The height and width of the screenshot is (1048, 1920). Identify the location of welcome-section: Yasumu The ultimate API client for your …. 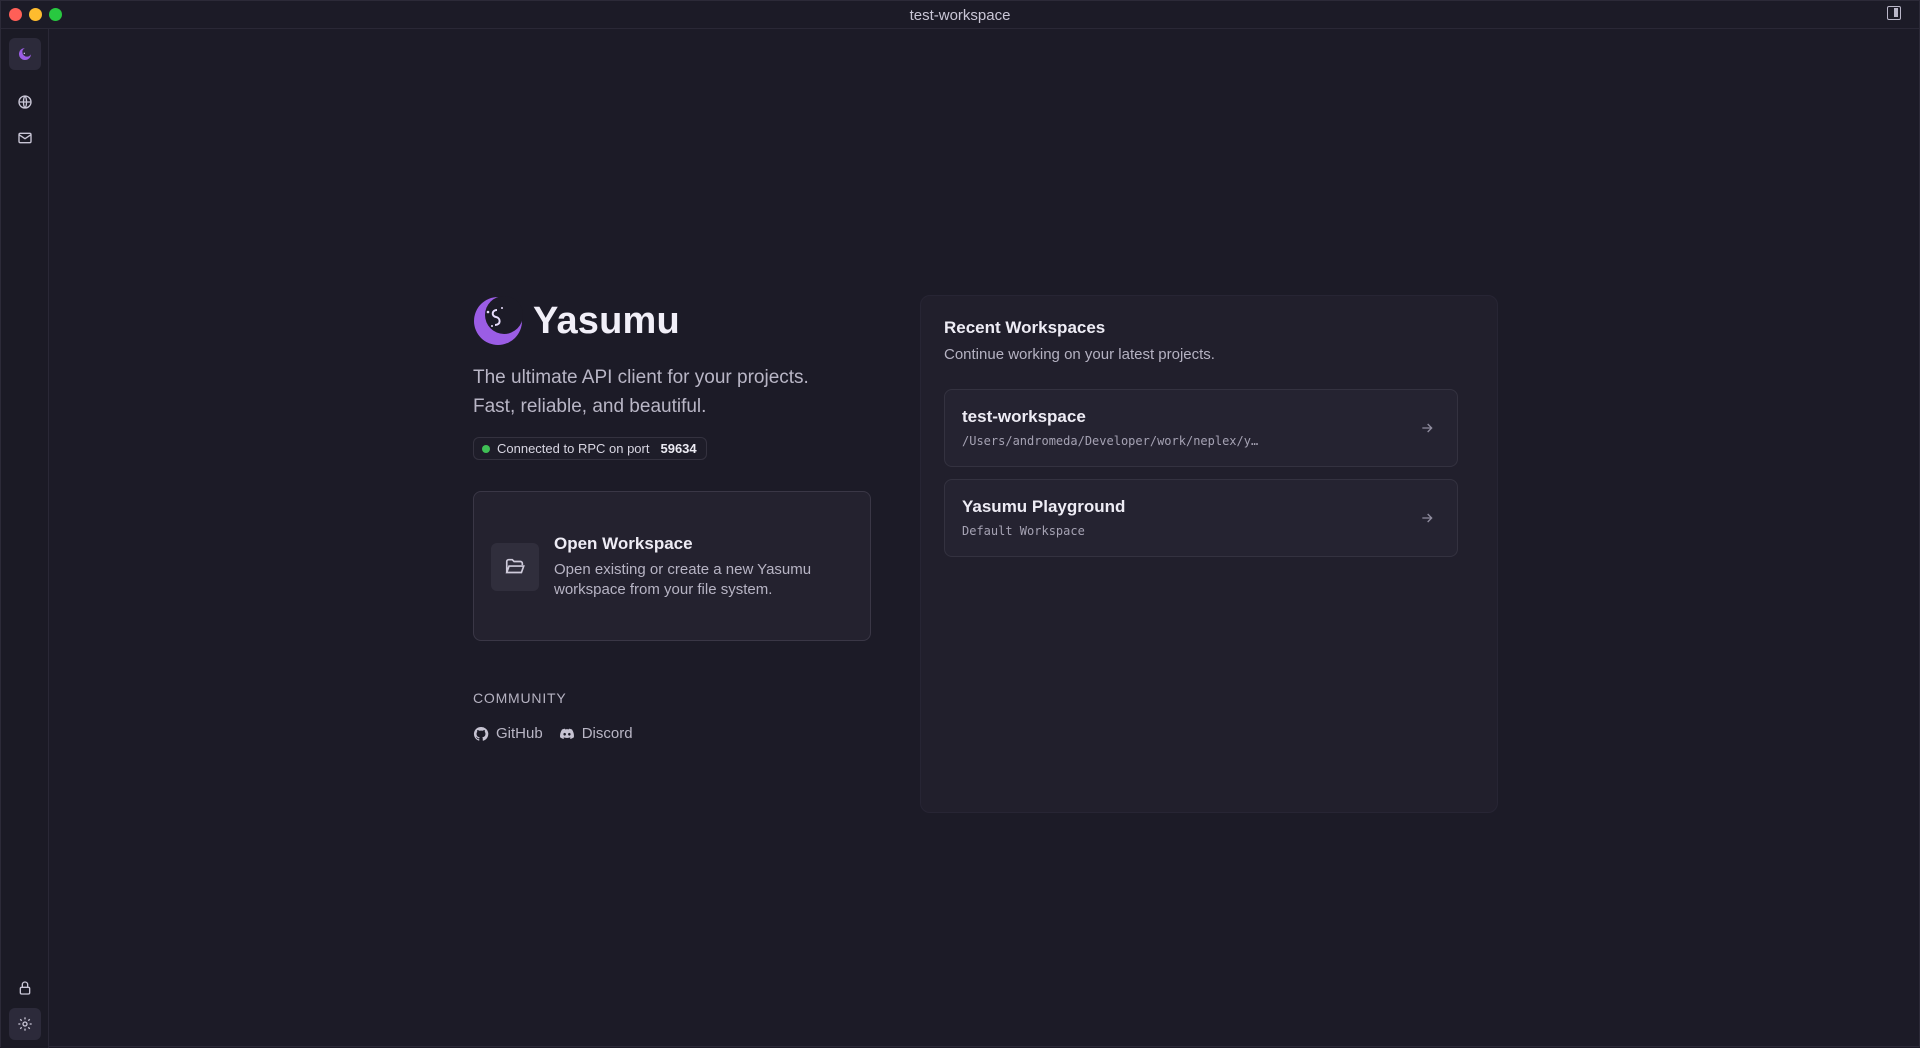
(673, 516).